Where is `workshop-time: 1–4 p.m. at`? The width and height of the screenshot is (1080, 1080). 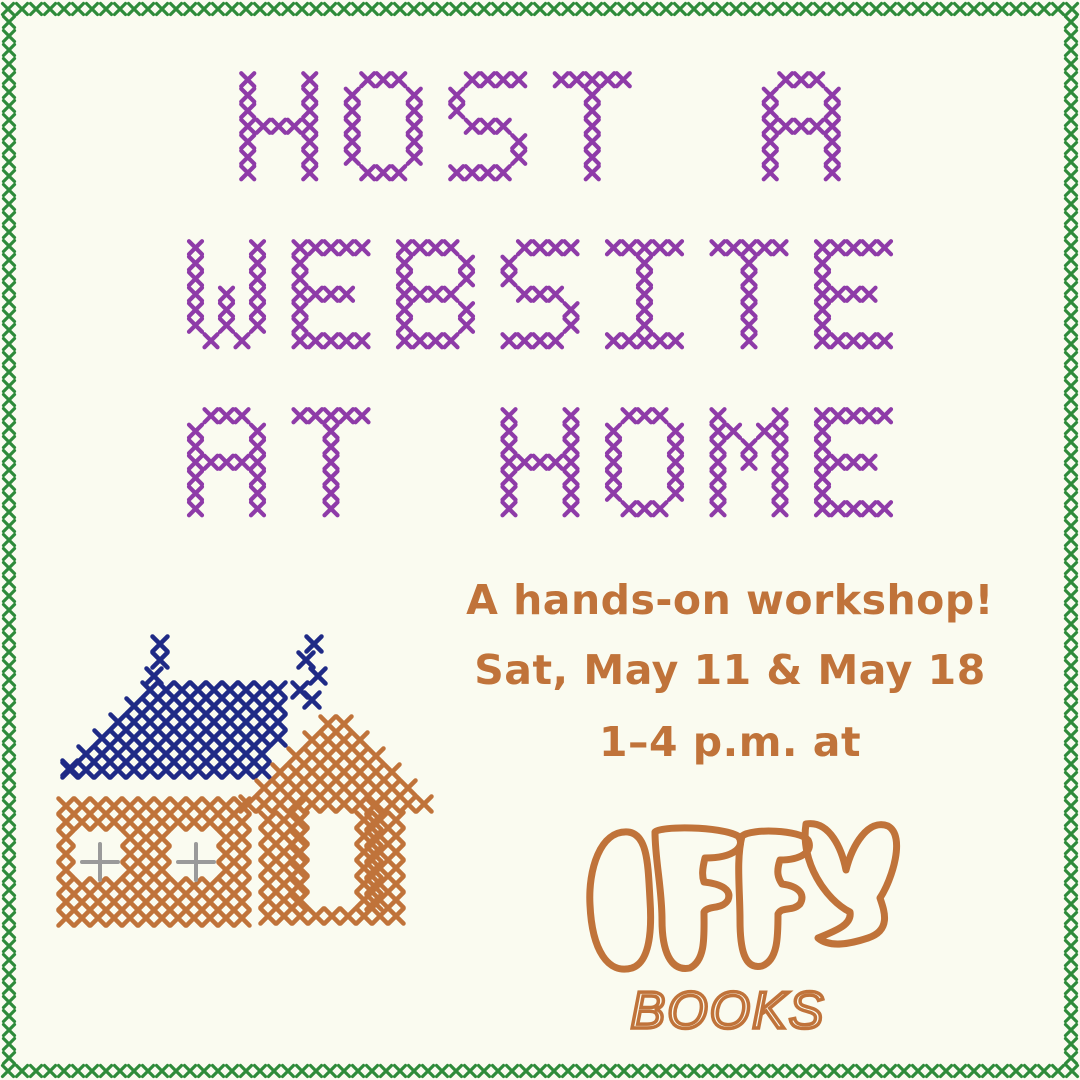
workshop-time: 1–4 p.m. at is located at coordinates (730, 742).